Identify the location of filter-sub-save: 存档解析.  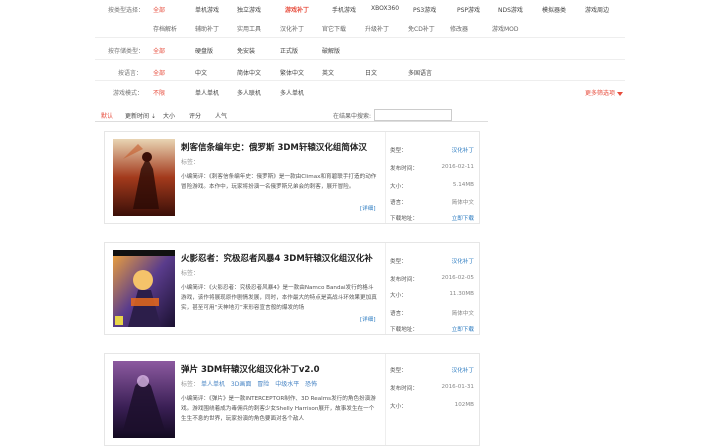
(165, 28).